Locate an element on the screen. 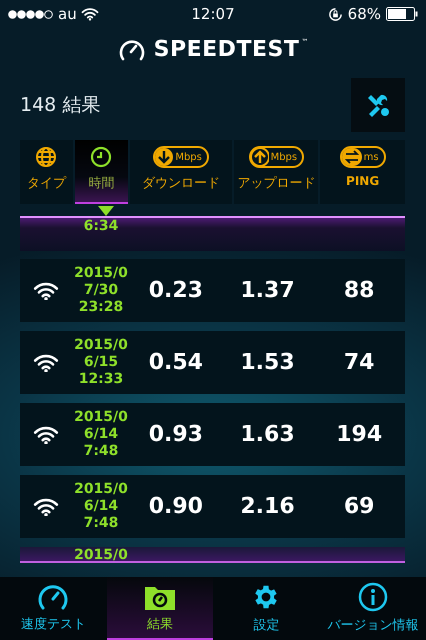 The width and height of the screenshot is (426, 640). nav-tab: 設定 is located at coordinates (266, 608).